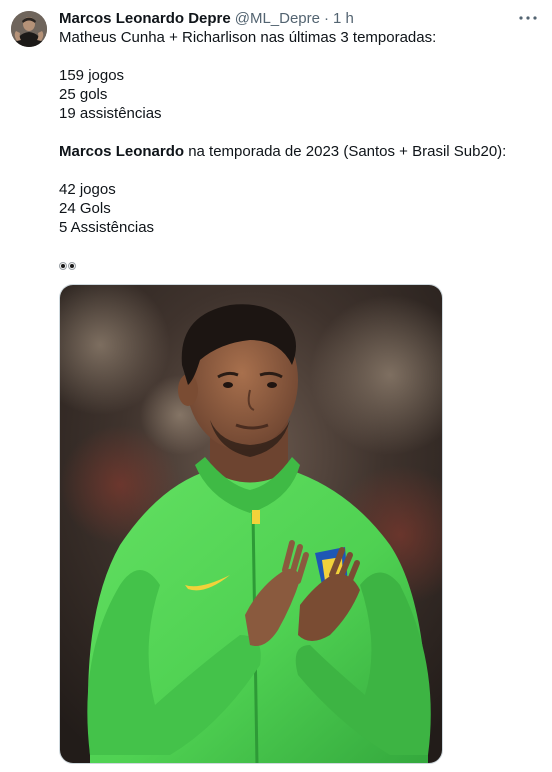  What do you see at coordinates (67, 266) in the screenshot?
I see `eyes-emoji-icon` at bounding box center [67, 266].